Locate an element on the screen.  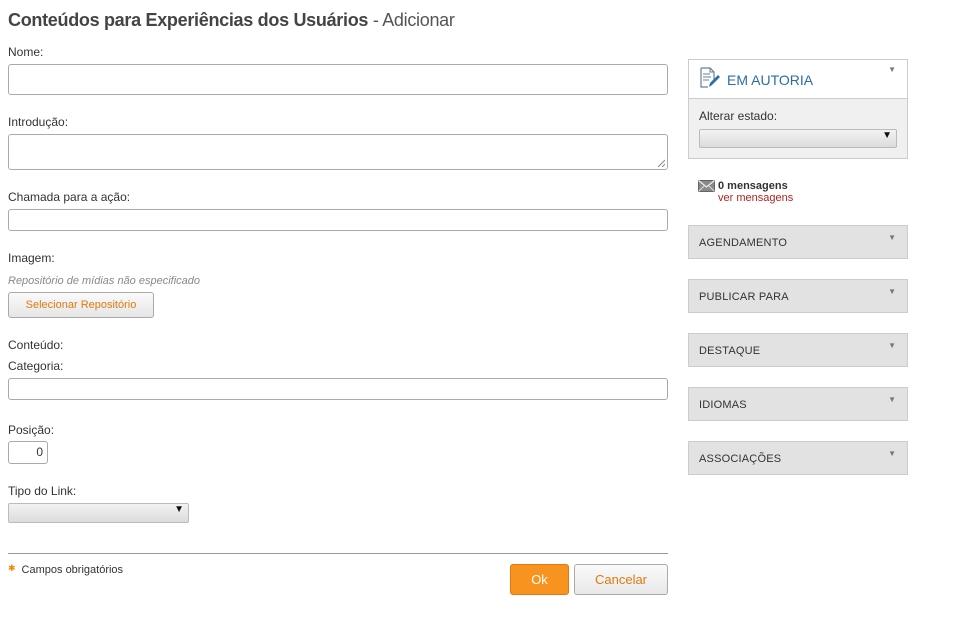
panel-title: AGENDAMENTO is located at coordinates (743, 243).